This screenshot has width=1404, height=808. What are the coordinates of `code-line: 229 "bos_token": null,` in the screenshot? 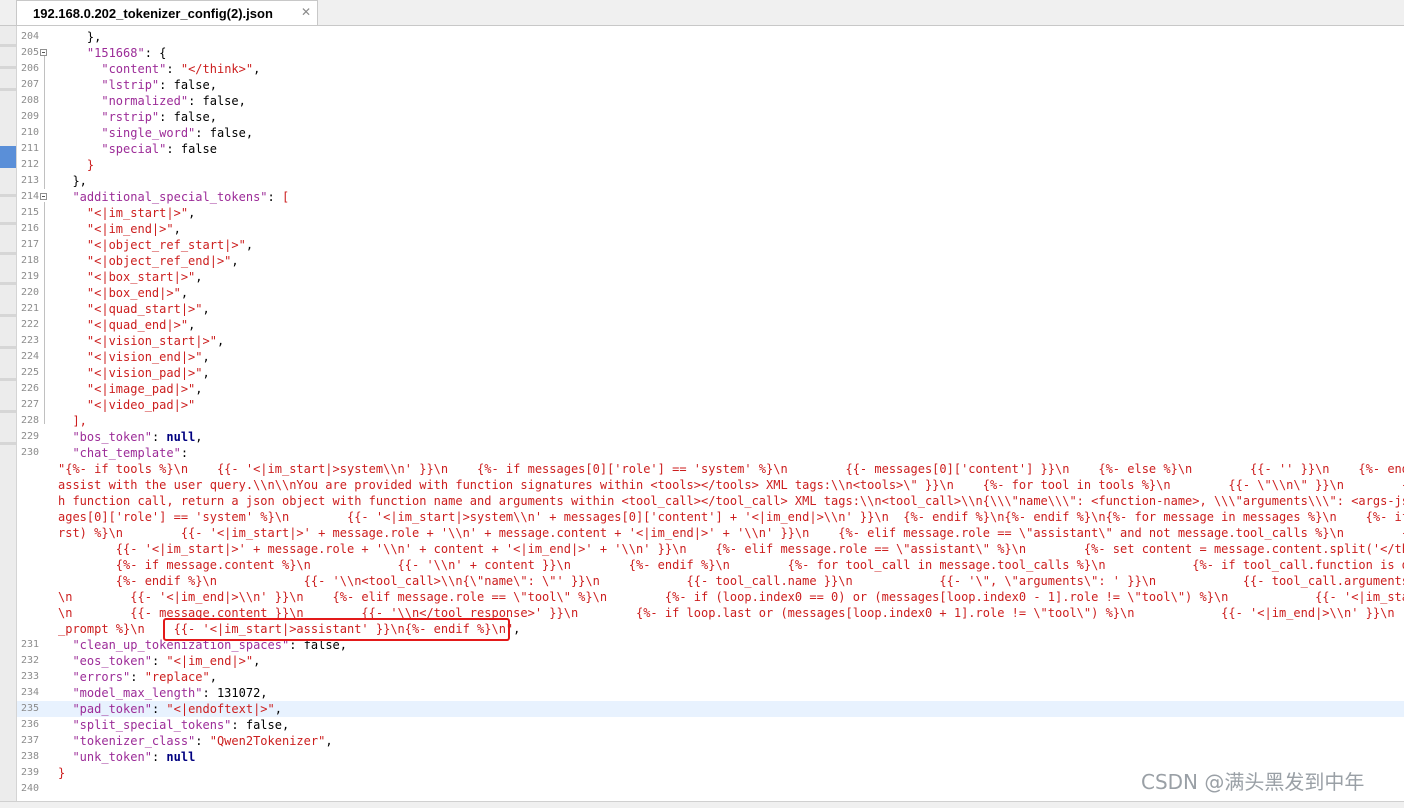 It's located at (710, 437).